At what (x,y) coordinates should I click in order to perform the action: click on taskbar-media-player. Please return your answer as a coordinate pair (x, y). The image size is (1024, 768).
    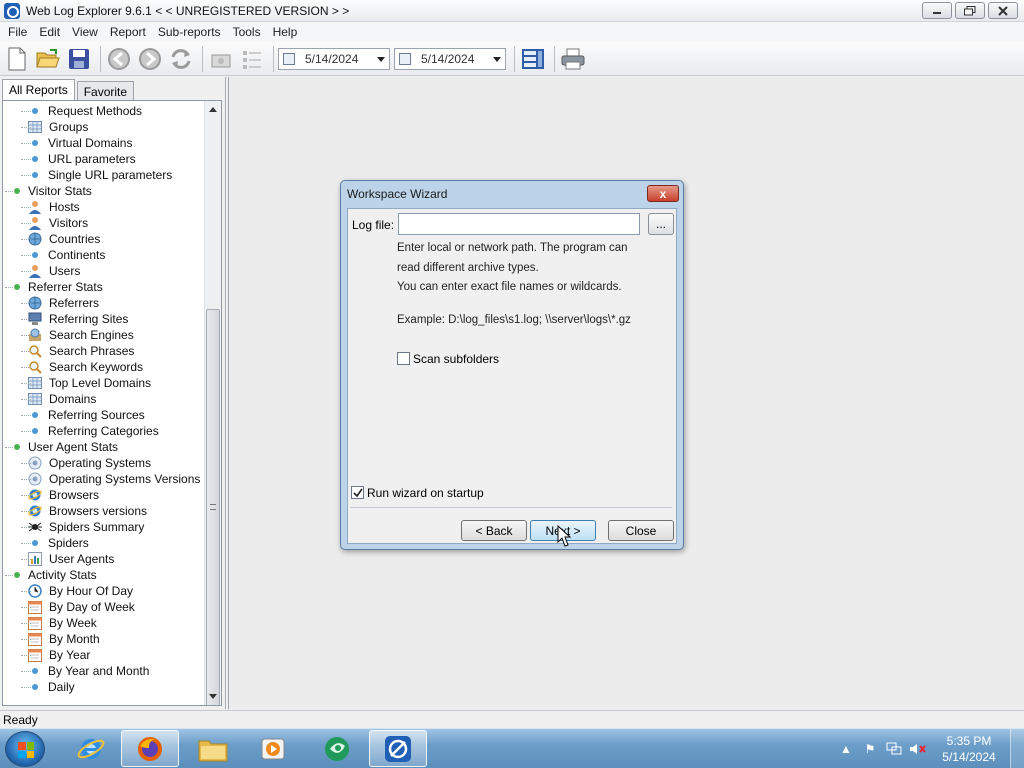
    Looking at the image, I should click on (273, 748).